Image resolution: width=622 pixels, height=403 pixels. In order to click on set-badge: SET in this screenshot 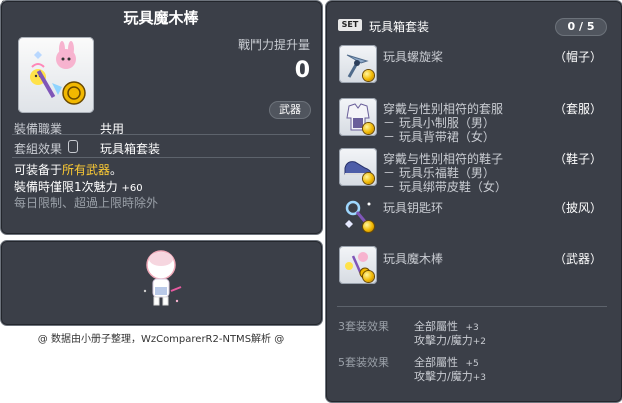, I will do `click(350, 25)`.